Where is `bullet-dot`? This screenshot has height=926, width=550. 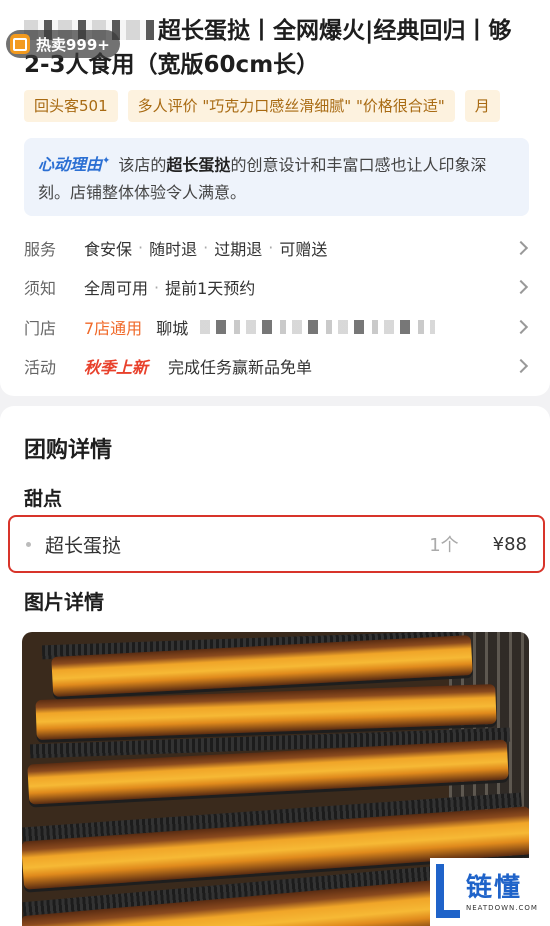 bullet-dot is located at coordinates (28, 544).